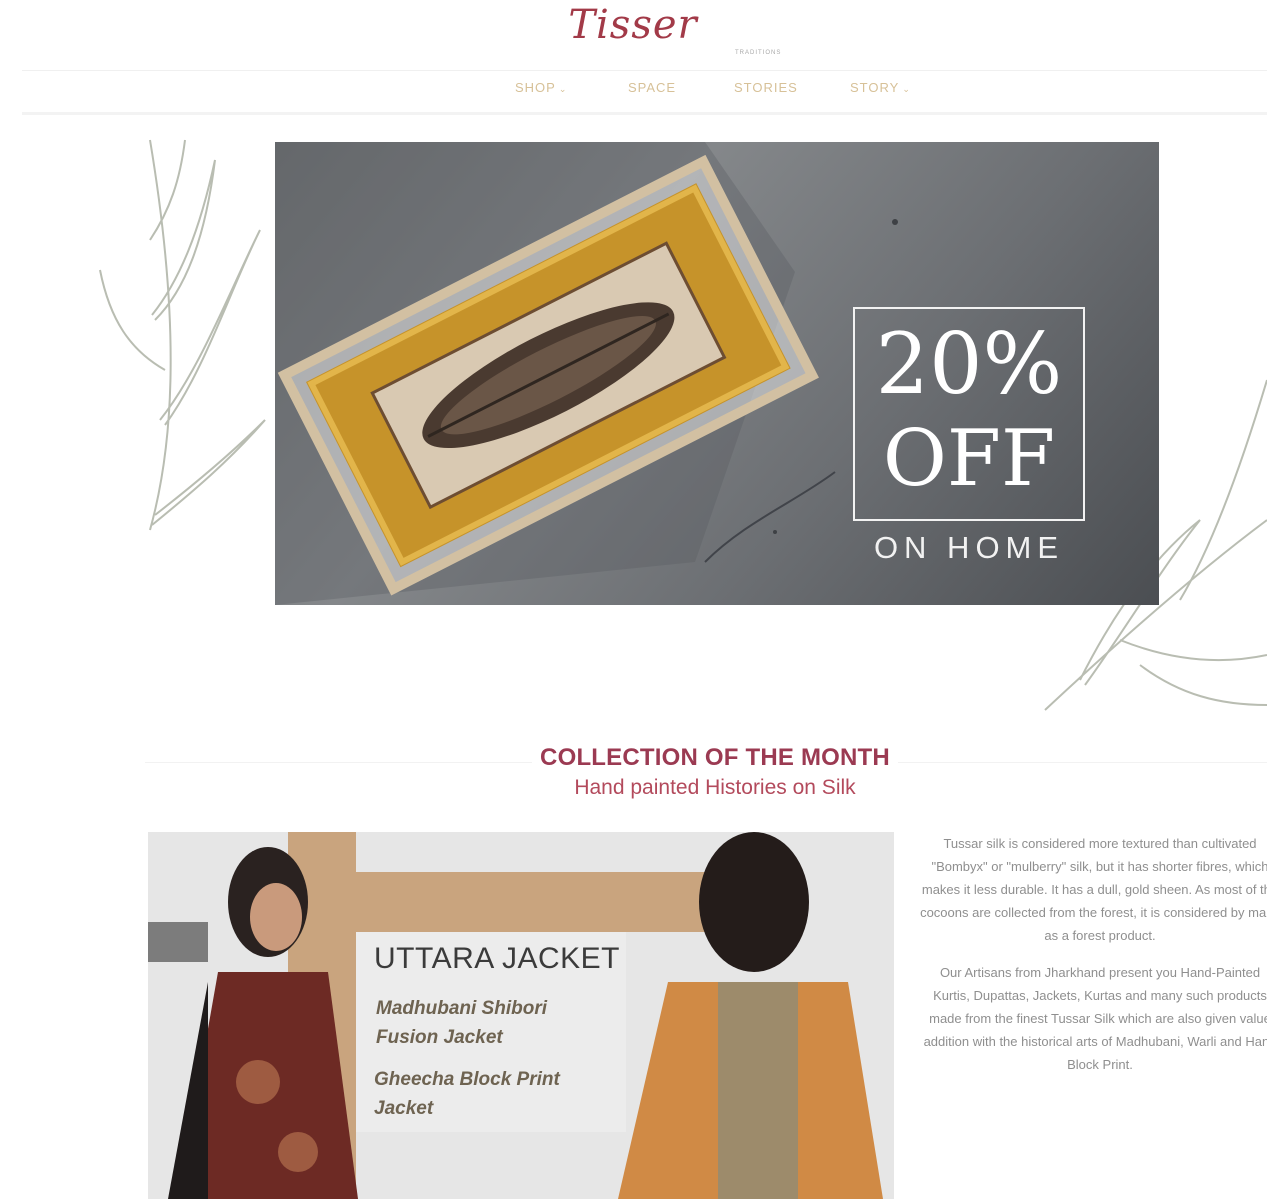 The image size is (1267, 1199). I want to click on logo-tagline: TRADITIONS, so click(758, 53).